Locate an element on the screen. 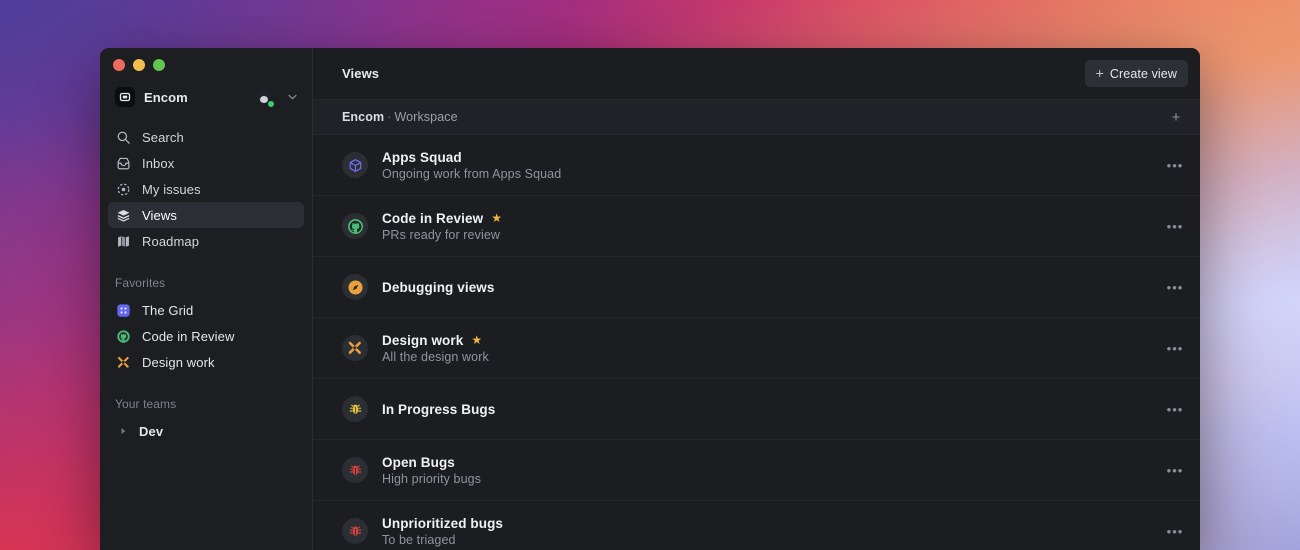  presence-indicator is located at coordinates (271, 104).